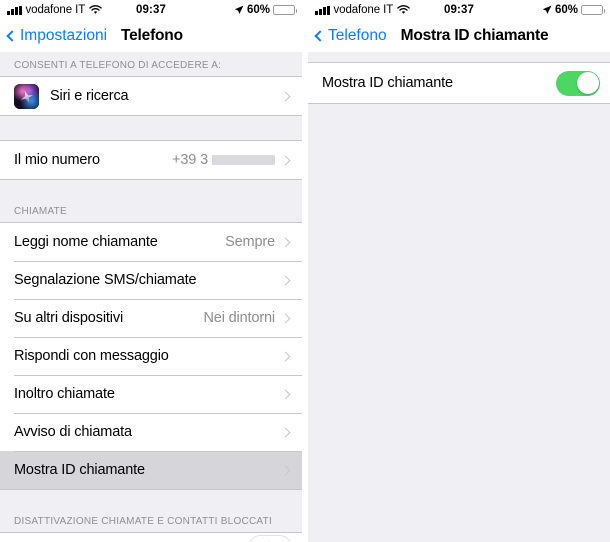 The image size is (610, 542). What do you see at coordinates (250, 242) in the screenshot?
I see `row-value: Sempre` at bounding box center [250, 242].